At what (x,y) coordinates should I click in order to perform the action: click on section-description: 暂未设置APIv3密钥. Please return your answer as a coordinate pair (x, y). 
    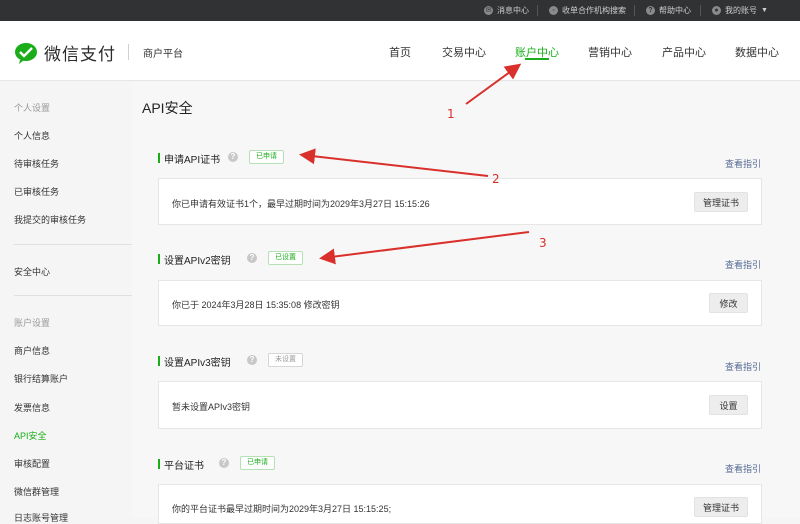
    Looking at the image, I should click on (211, 407).